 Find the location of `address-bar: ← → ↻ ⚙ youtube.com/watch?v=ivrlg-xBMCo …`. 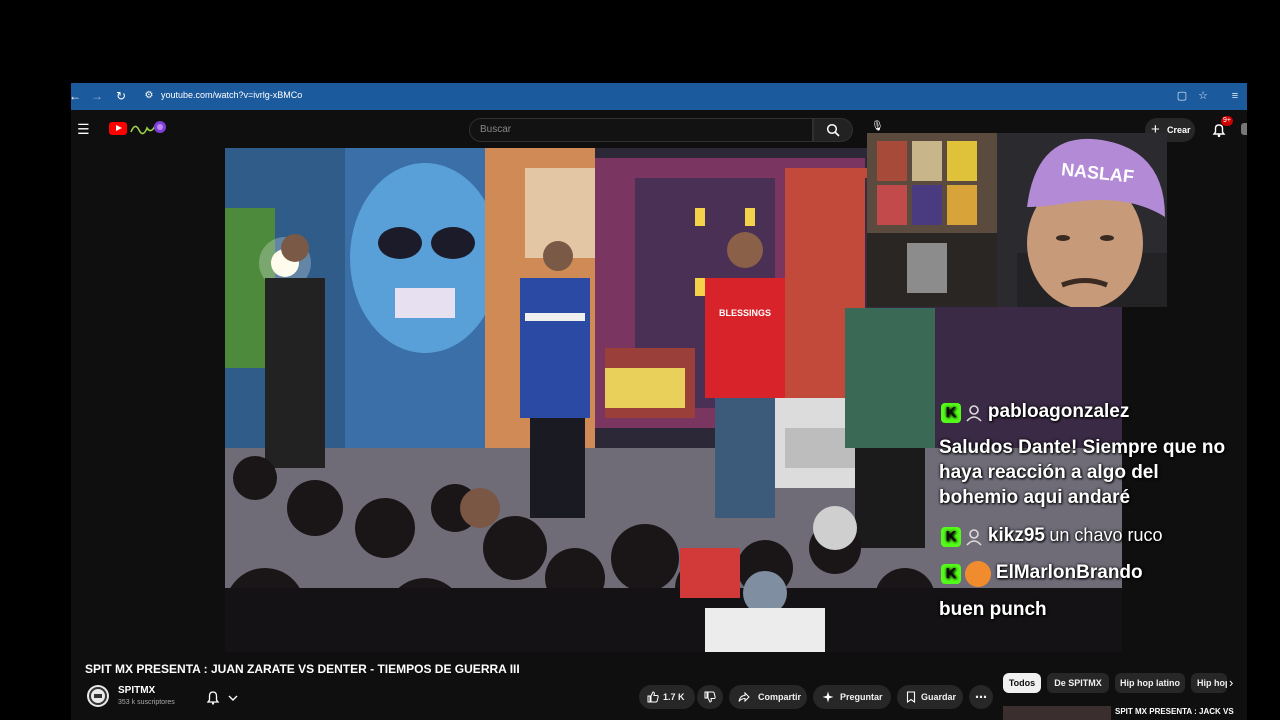

address-bar: ← → ↻ ⚙ youtube.com/watch?v=ivrlg-xBMCo … is located at coordinates (659, 96).